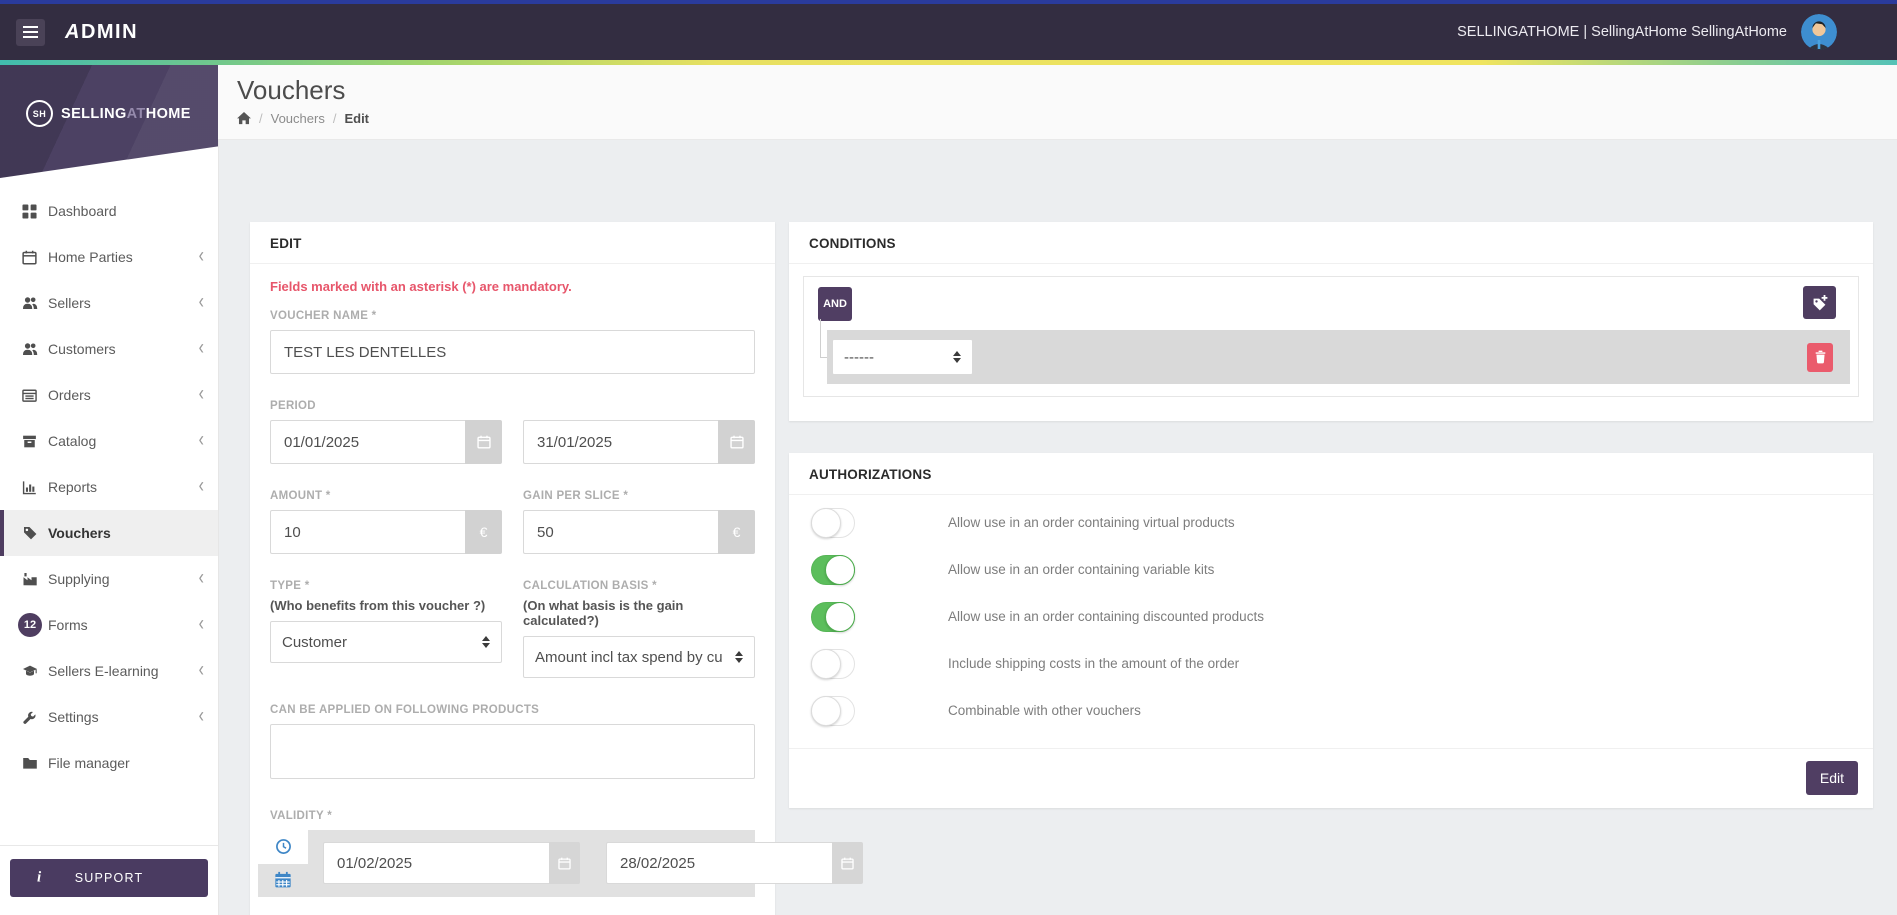 This screenshot has width=1897, height=915. I want to click on condition-builder: AND ------, so click(1331, 336).